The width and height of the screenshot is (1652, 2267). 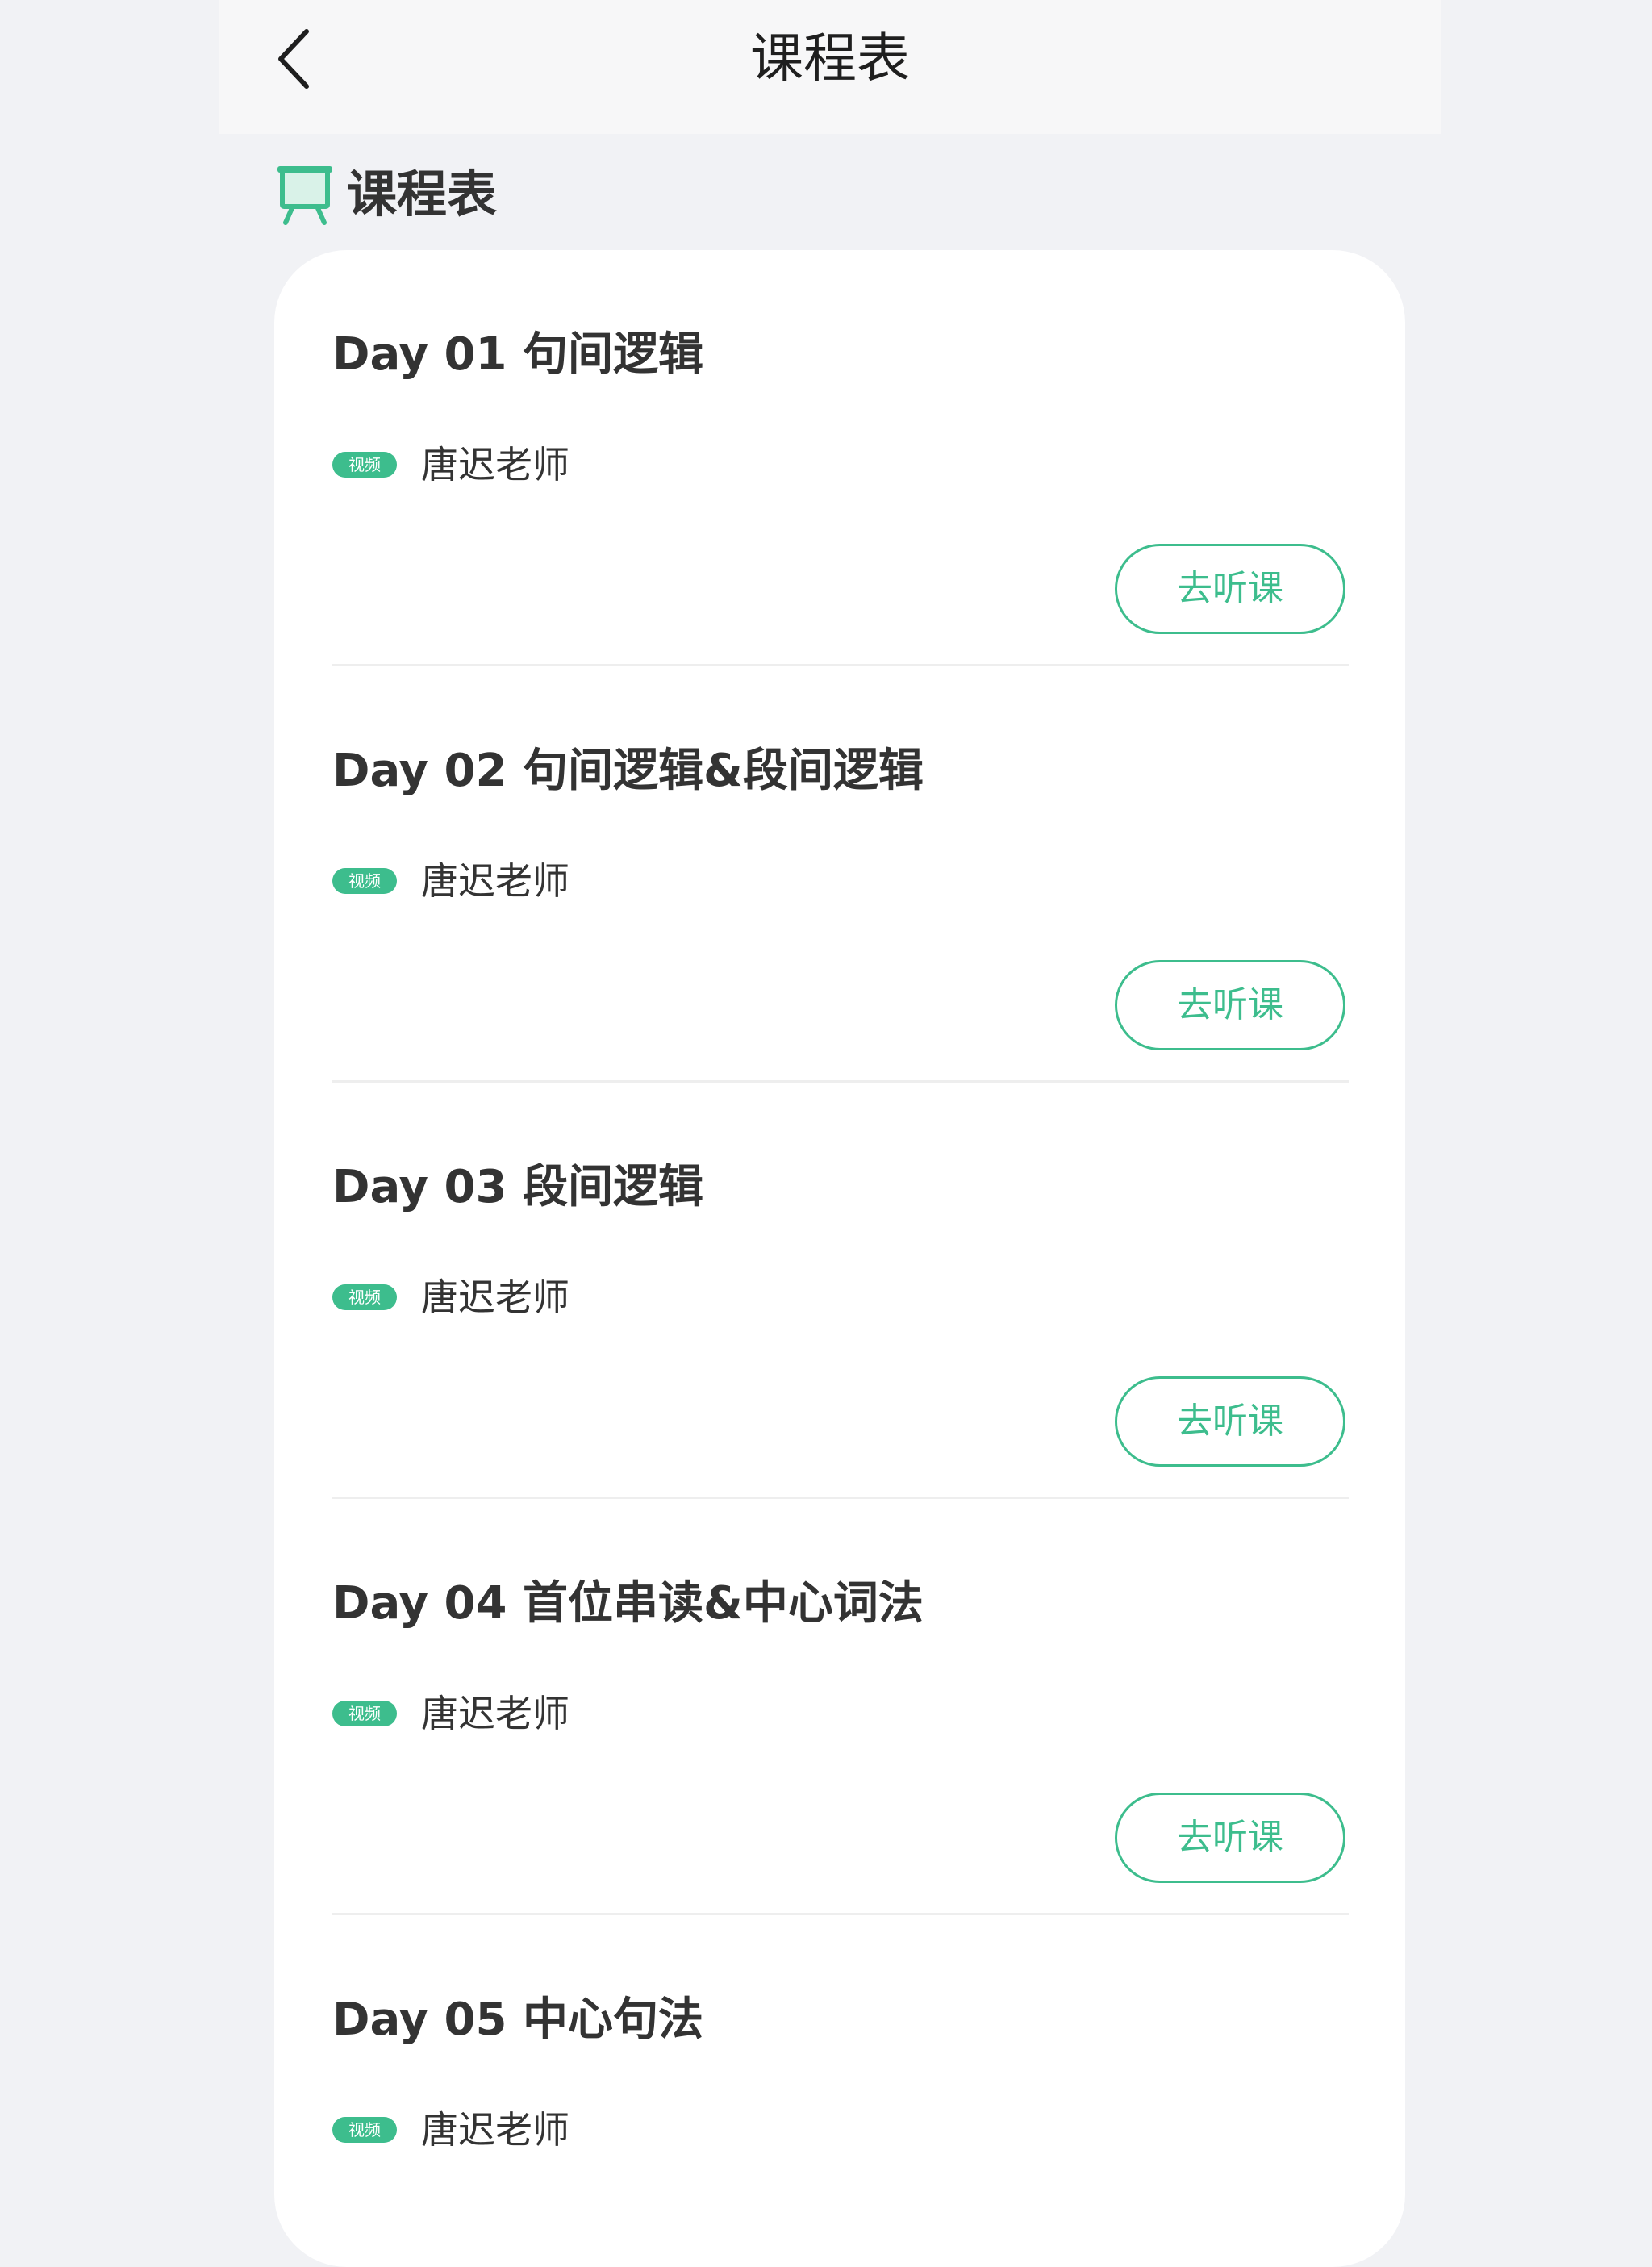 I want to click on course-item: Day 01 句间逻辑 视频 唐迟老师 去听课, so click(x=840, y=458).